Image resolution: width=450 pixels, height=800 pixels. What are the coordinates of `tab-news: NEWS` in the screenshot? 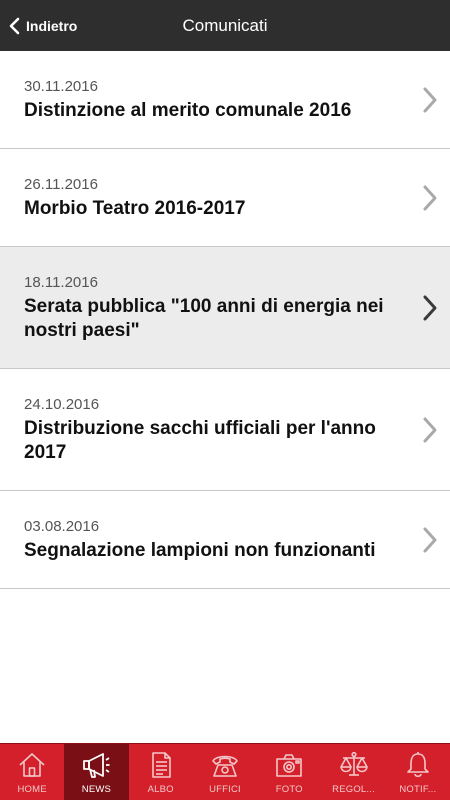 It's located at (96, 772).